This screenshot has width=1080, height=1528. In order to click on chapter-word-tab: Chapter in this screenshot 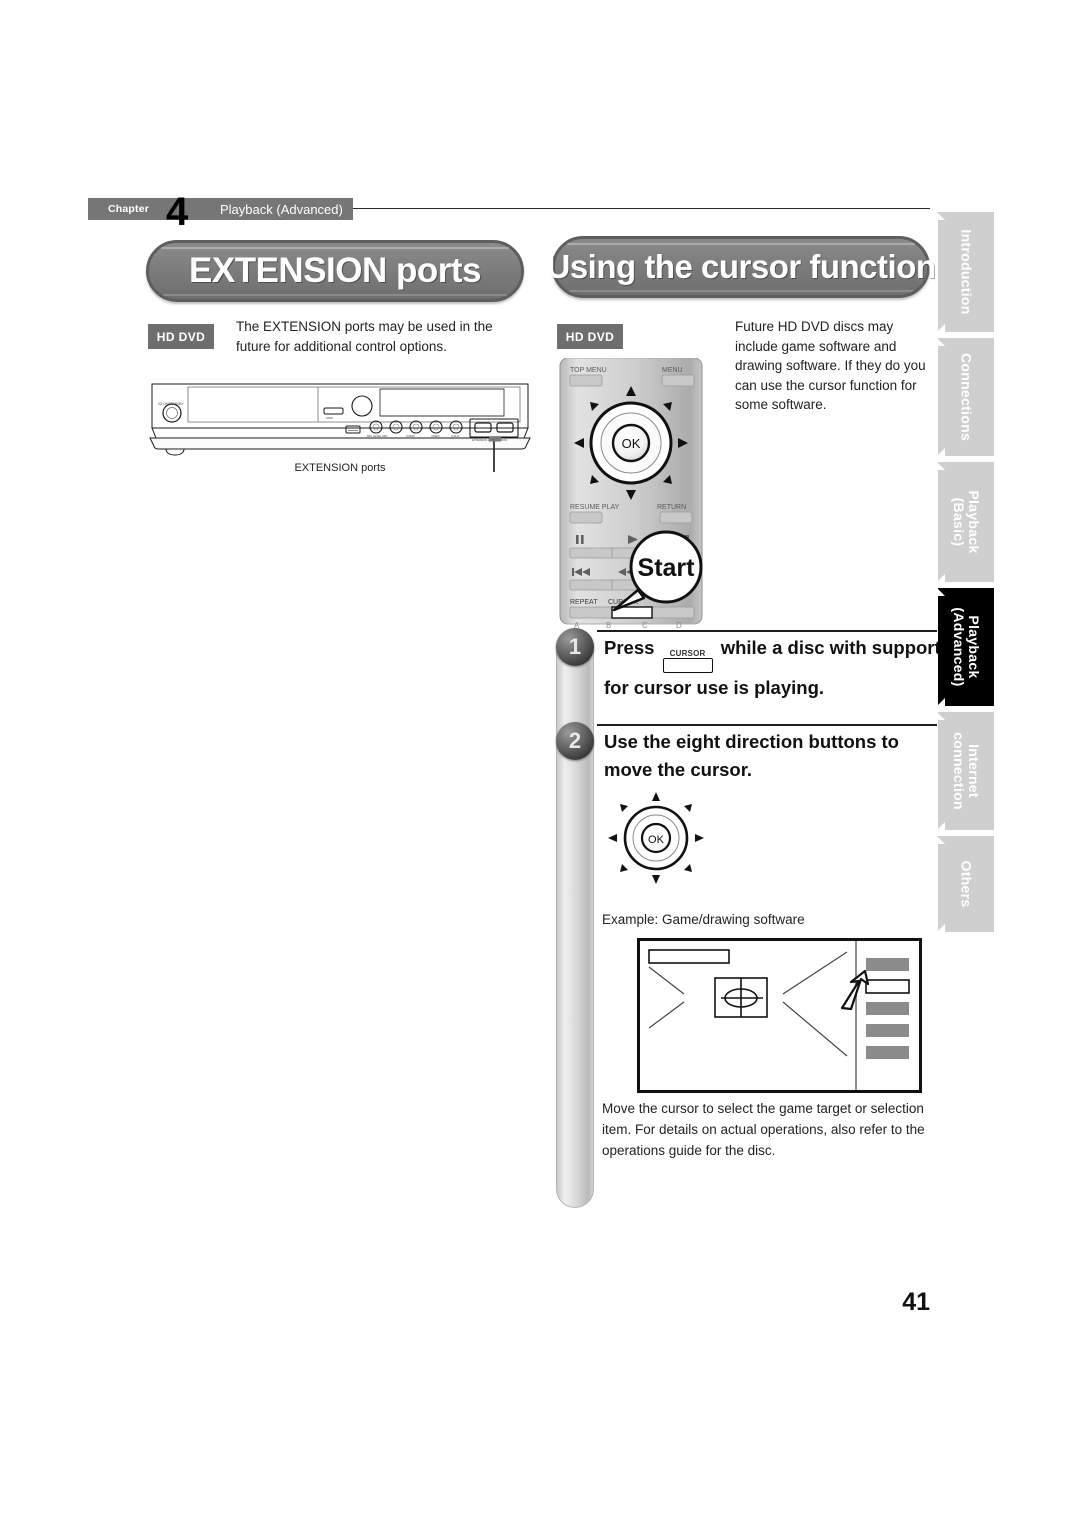, I will do `click(147, 209)`.